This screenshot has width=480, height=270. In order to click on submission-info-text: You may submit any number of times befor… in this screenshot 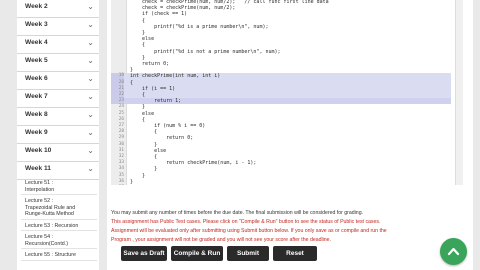, I will do `click(237, 213)`.